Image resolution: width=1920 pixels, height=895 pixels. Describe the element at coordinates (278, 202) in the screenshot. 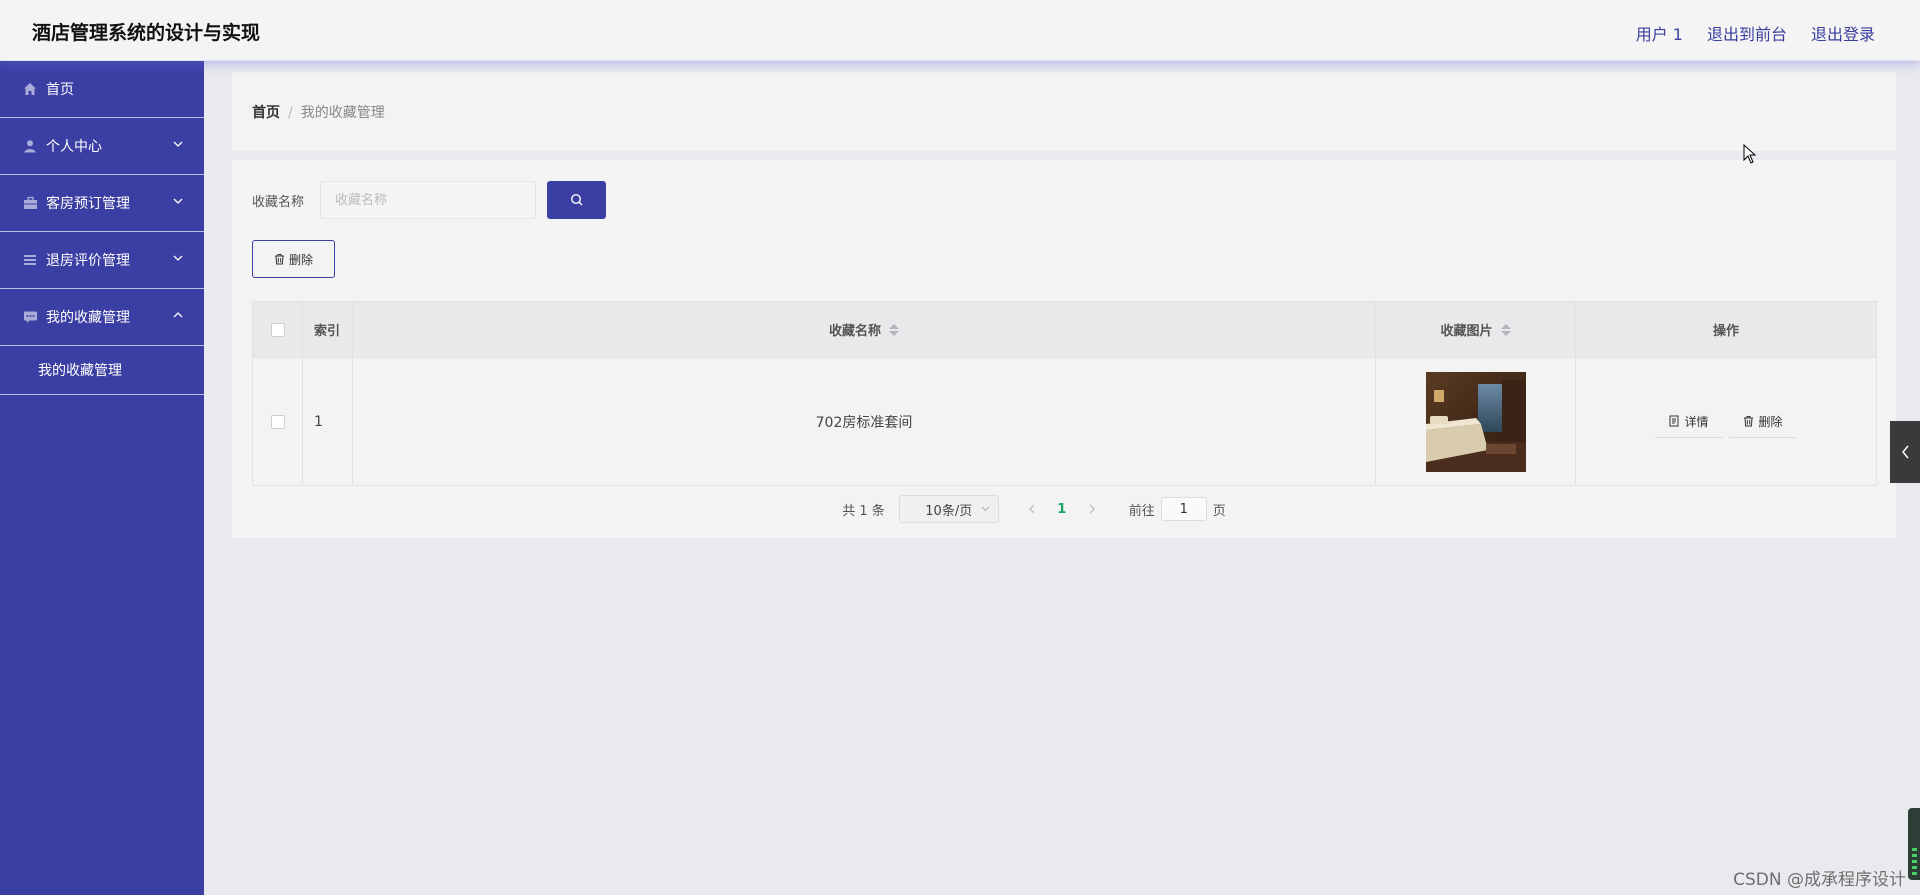

I see `search-label: 收藏名称` at that location.